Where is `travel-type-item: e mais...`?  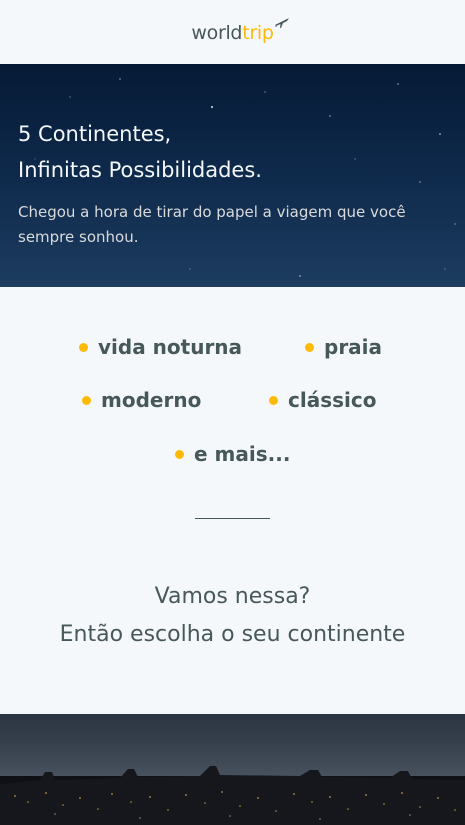
travel-type-item: e mais... is located at coordinates (232, 454).